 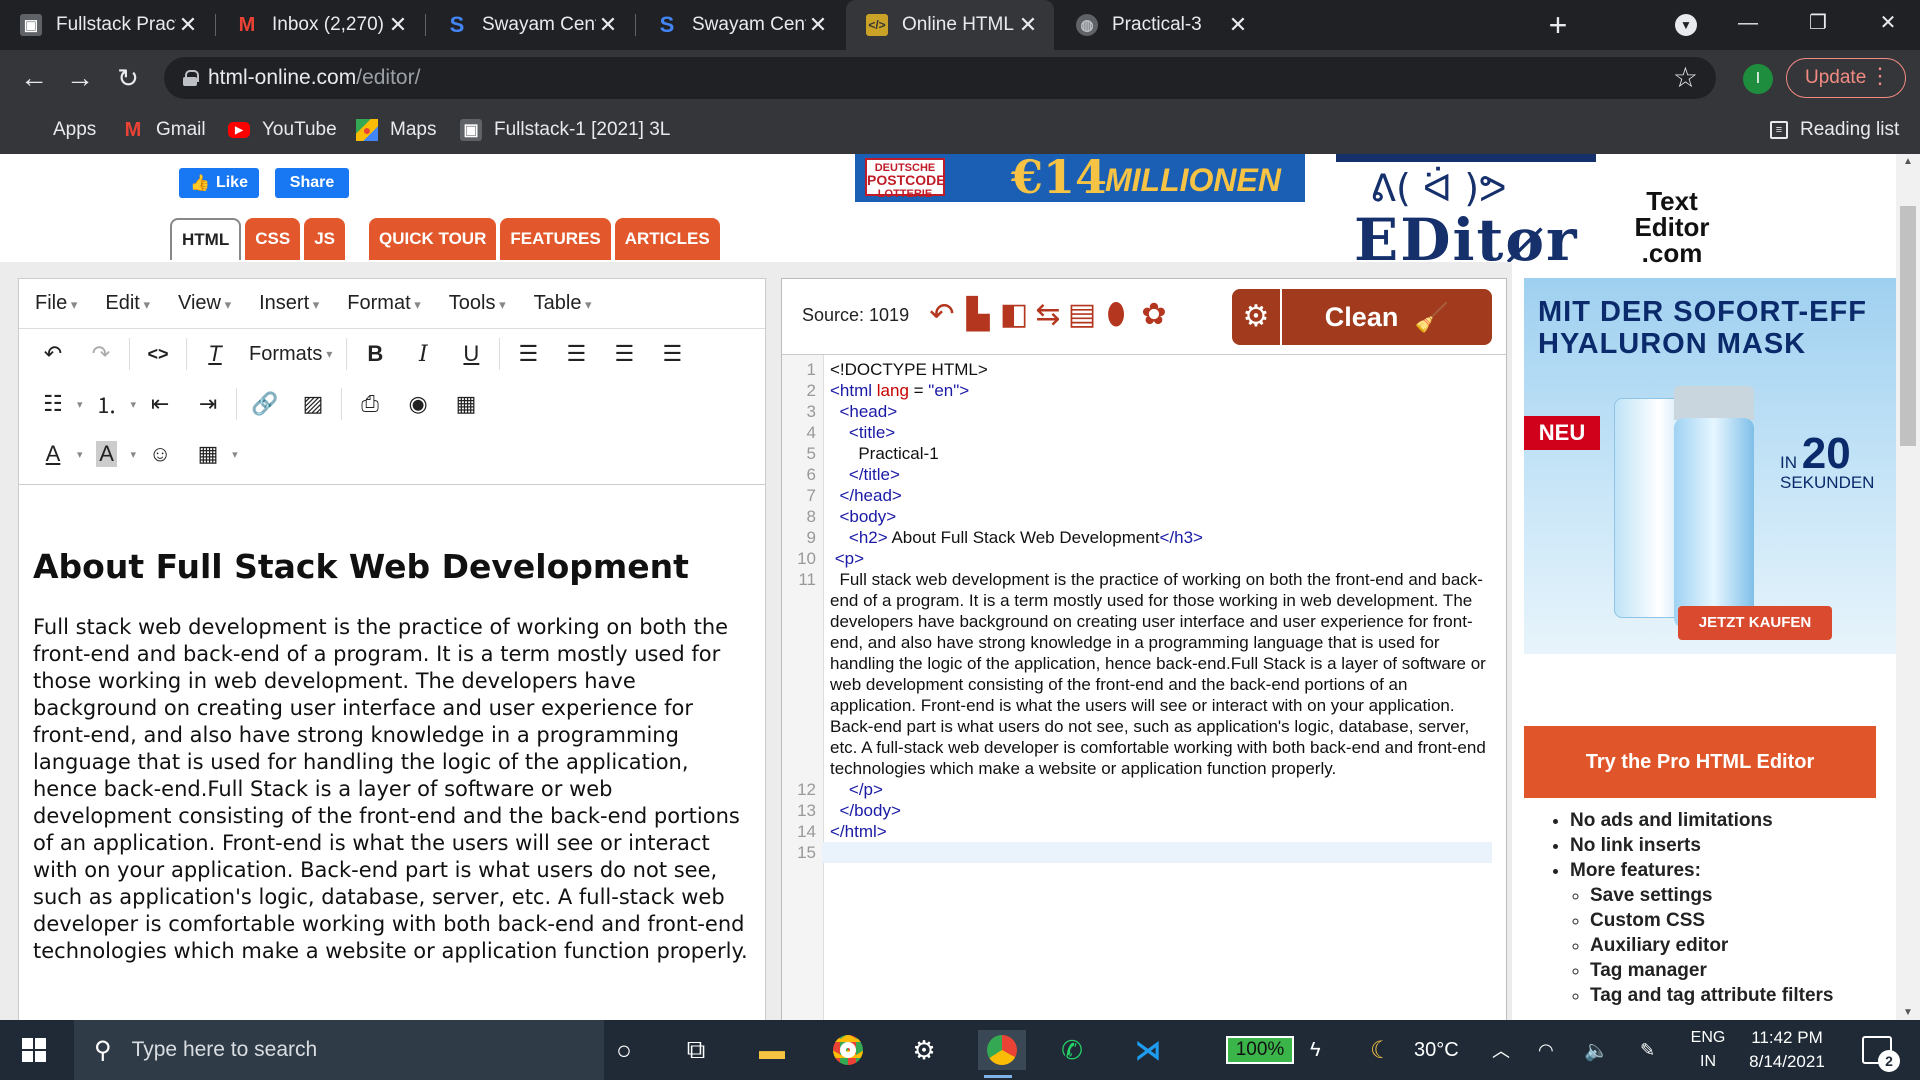 What do you see at coordinates (740, 25) in the screenshot?
I see `tab-swayam-central-2: S Swayam Central ✕` at bounding box center [740, 25].